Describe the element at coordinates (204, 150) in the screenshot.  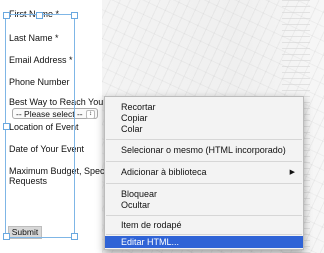
I see `menu-item-select-same: Selecionar o mesmo (HTML incorporado)` at that location.